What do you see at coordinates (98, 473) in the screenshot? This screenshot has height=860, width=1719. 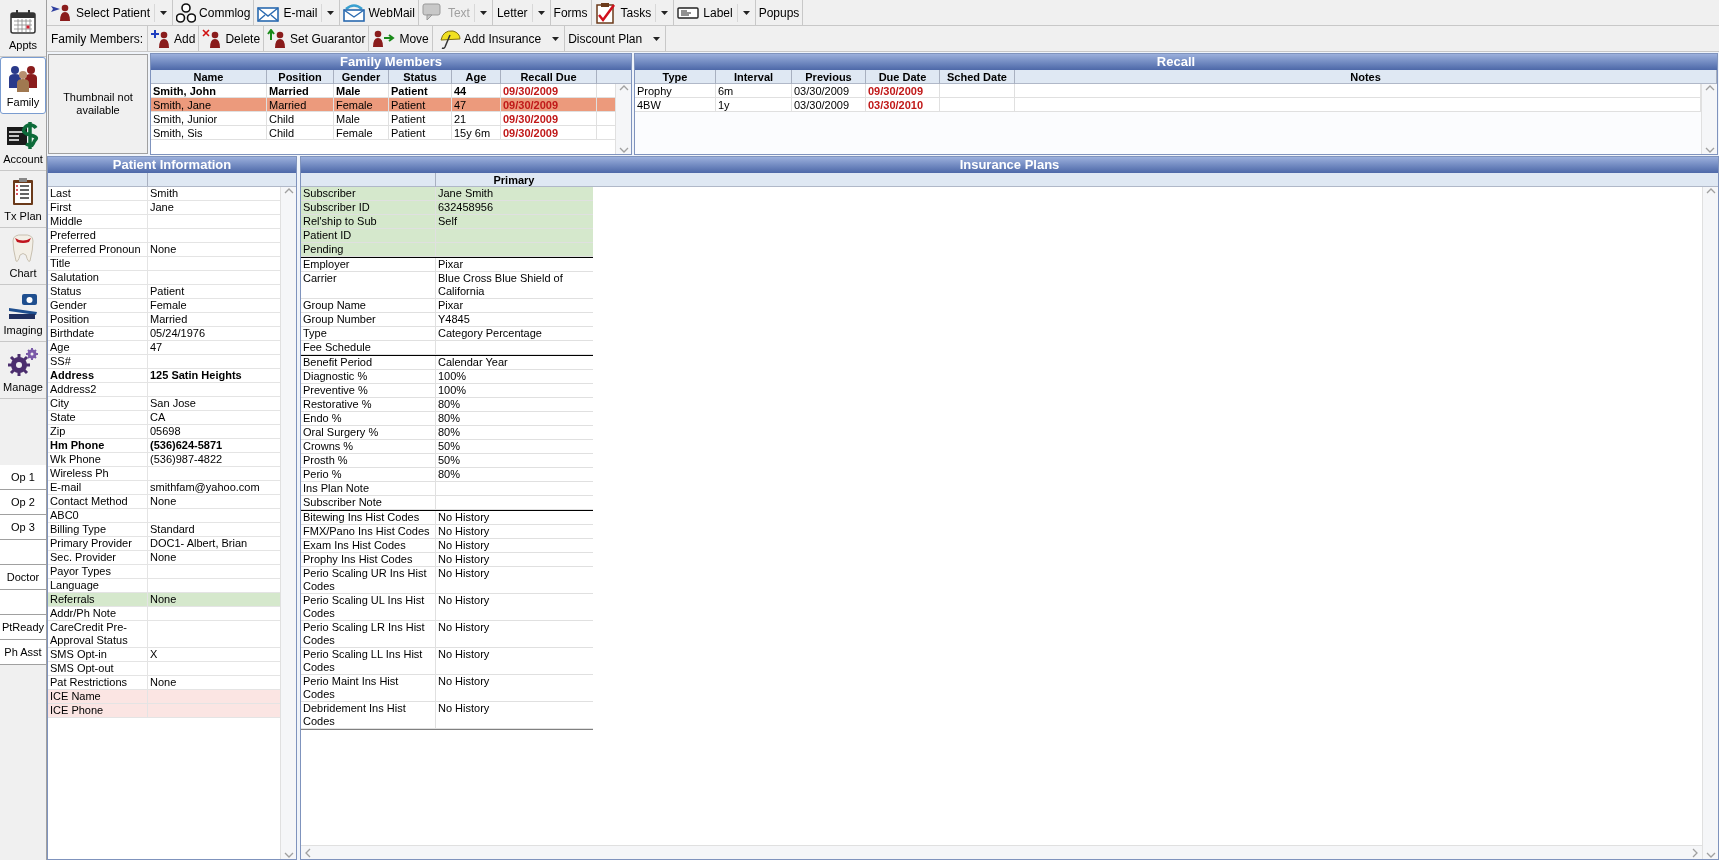 I see `field-label: Wireless Ph` at bounding box center [98, 473].